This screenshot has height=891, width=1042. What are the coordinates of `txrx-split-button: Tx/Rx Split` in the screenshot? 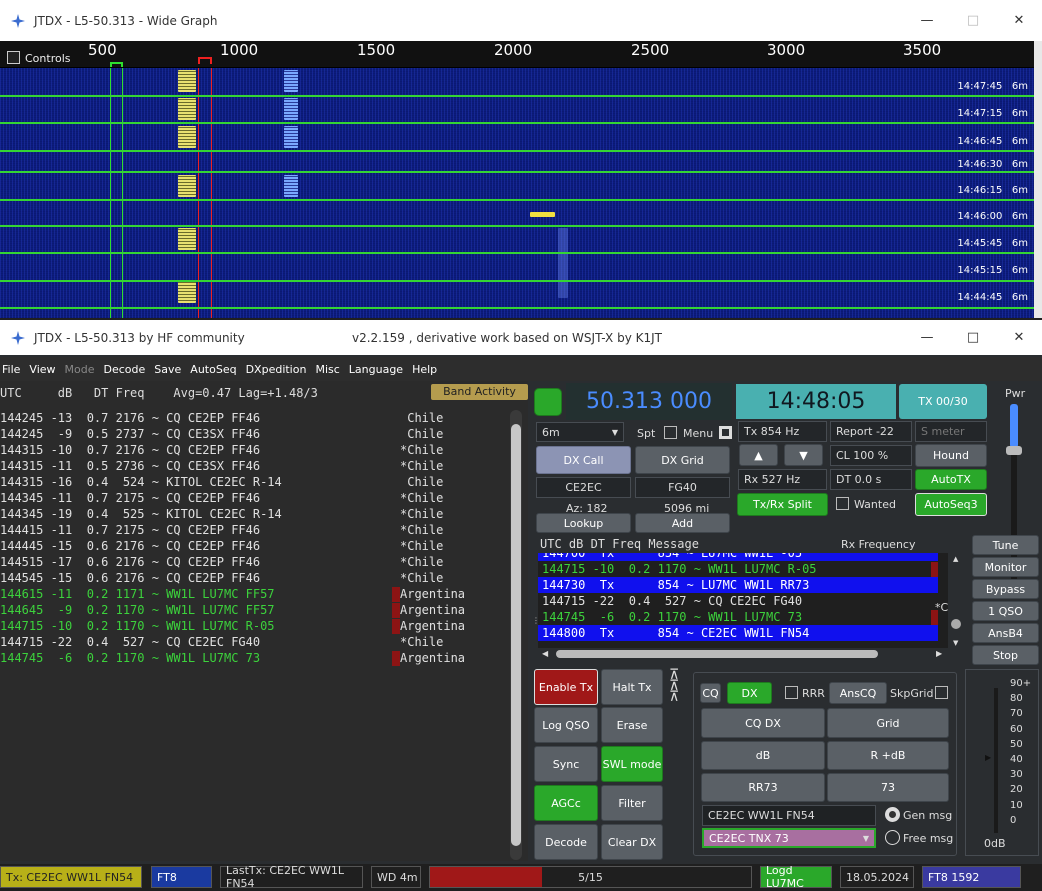 It's located at (782, 504).